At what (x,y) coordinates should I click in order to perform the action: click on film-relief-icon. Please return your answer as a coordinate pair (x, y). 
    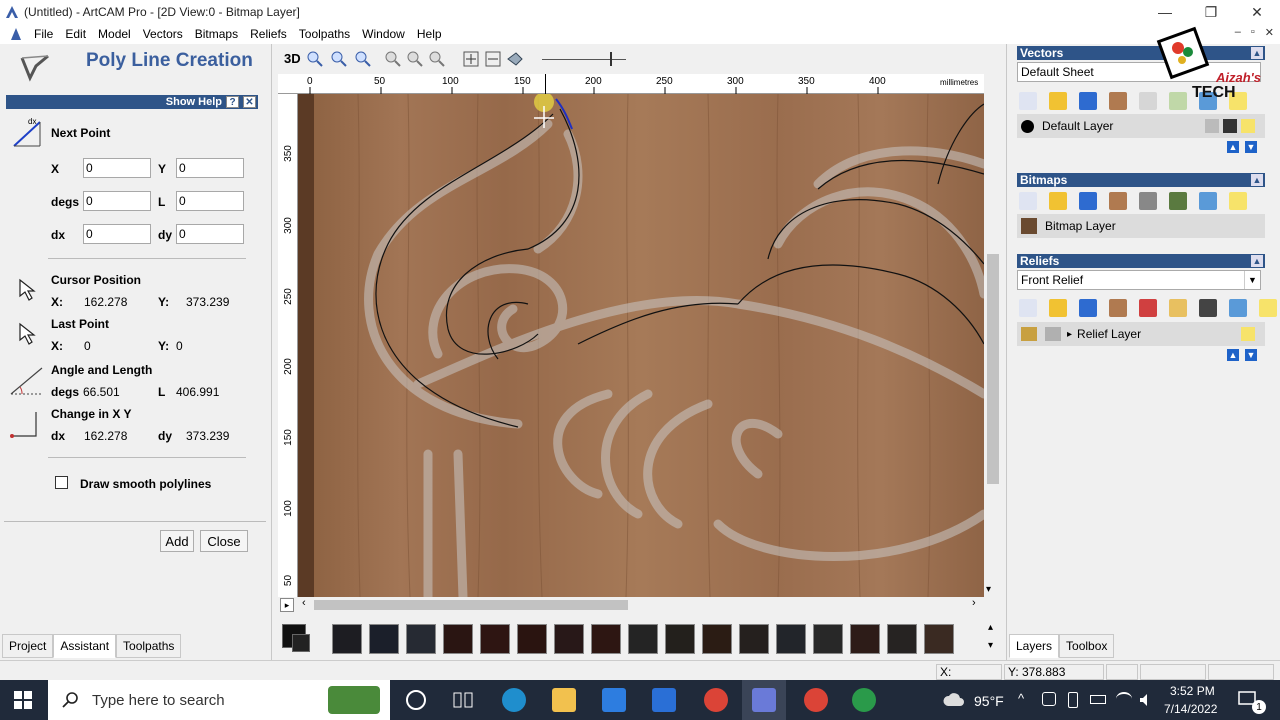
    Looking at the image, I should click on (1208, 308).